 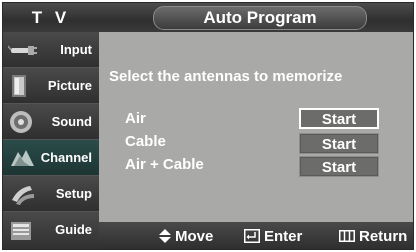 I want to click on return-hint: Return, so click(x=373, y=236).